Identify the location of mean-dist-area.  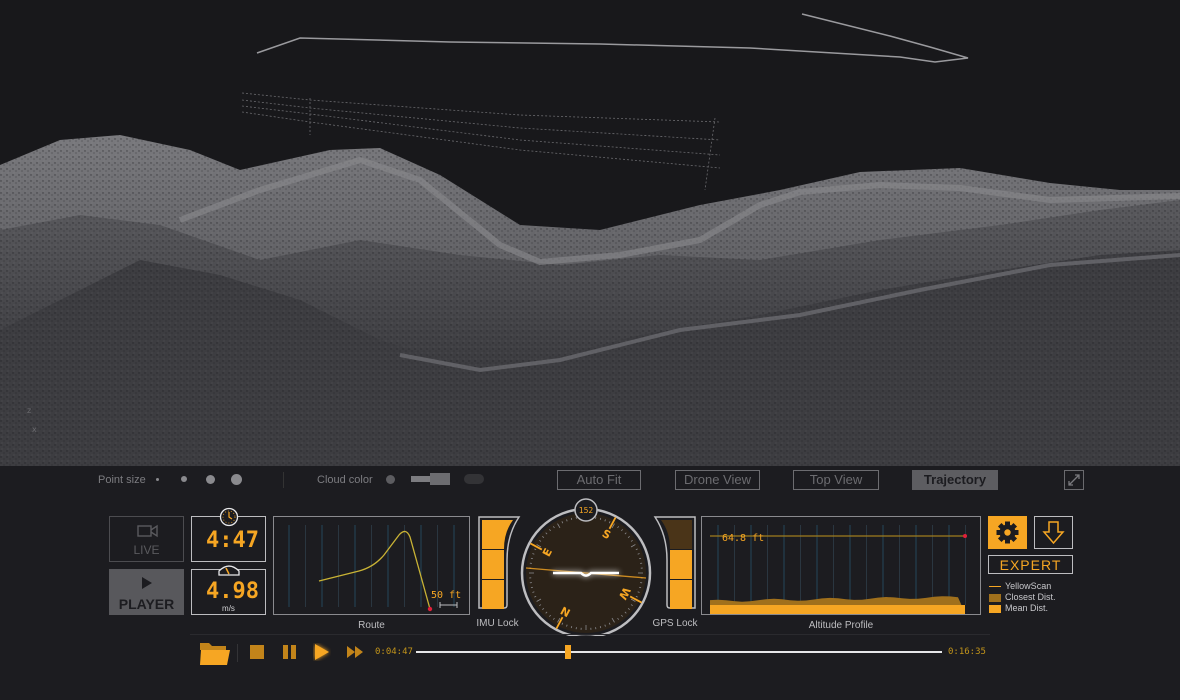
(837, 609).